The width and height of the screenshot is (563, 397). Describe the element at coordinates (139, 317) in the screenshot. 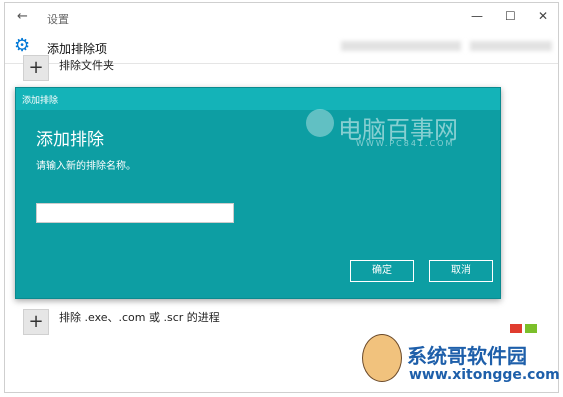

I see `exclude-process-label: 排除 .exe、.com 或 .scr 的进程` at that location.